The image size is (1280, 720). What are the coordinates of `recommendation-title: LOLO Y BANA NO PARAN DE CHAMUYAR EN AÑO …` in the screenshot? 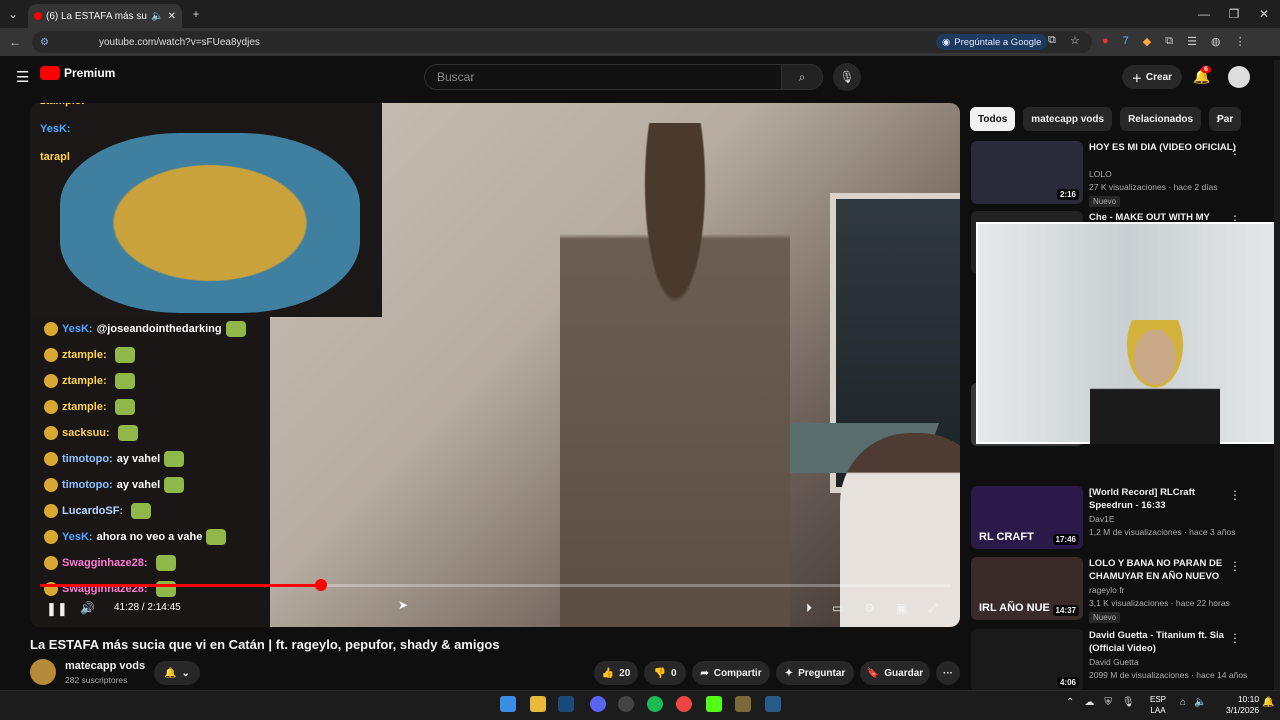 It's located at (1164, 570).